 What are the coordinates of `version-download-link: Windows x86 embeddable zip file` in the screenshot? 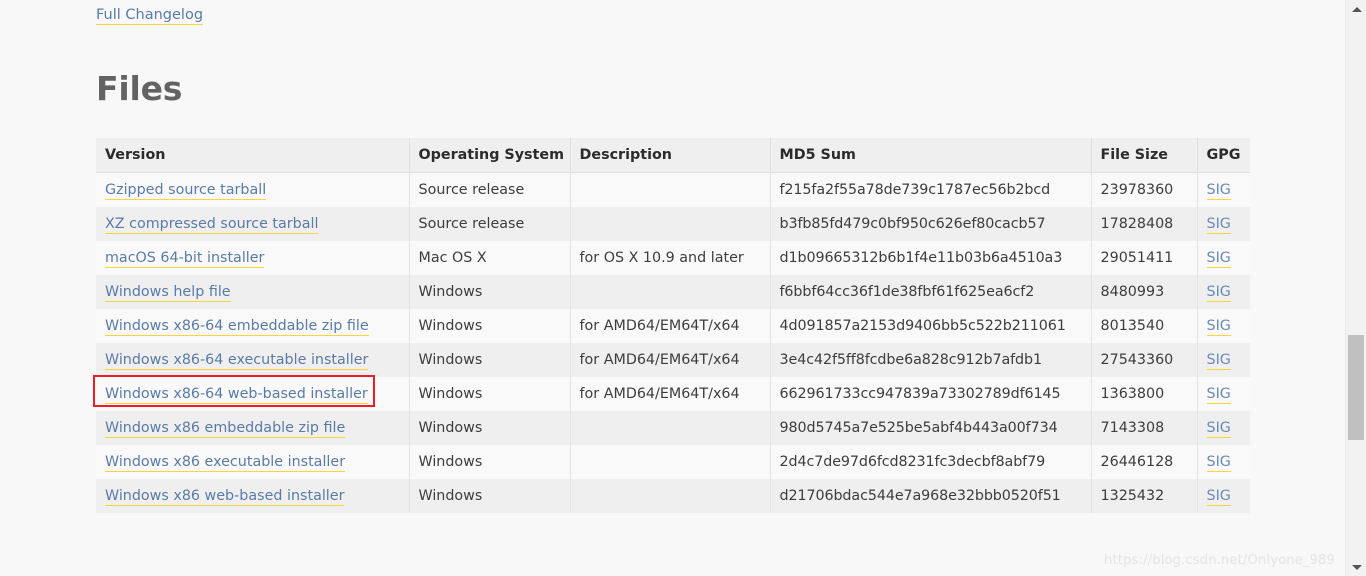 It's located at (225, 429).